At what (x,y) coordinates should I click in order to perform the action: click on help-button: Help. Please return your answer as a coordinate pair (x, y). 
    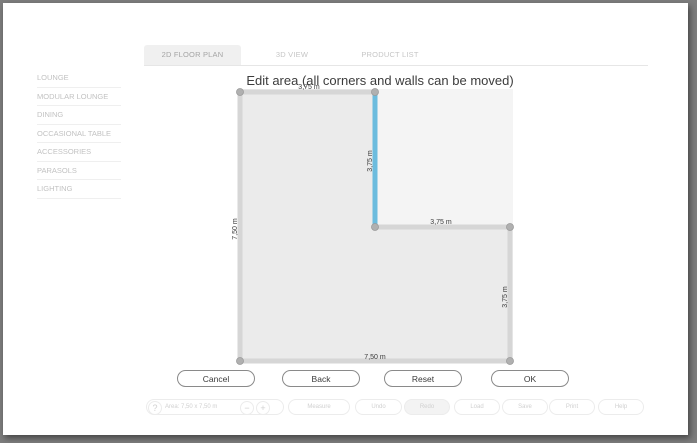
    Looking at the image, I should click on (621, 407).